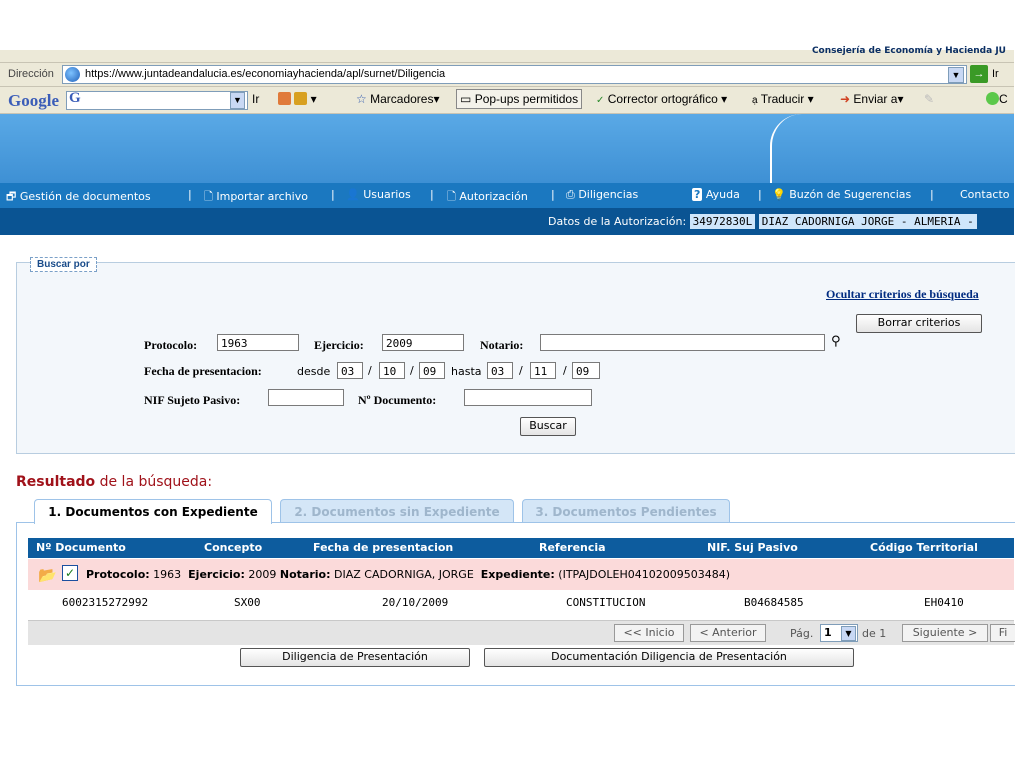 The height and width of the screenshot is (768, 1024). Describe the element at coordinates (644, 574) in the screenshot. I see `group-expediente: (ITPAJDOLEH04102009503484)` at that location.